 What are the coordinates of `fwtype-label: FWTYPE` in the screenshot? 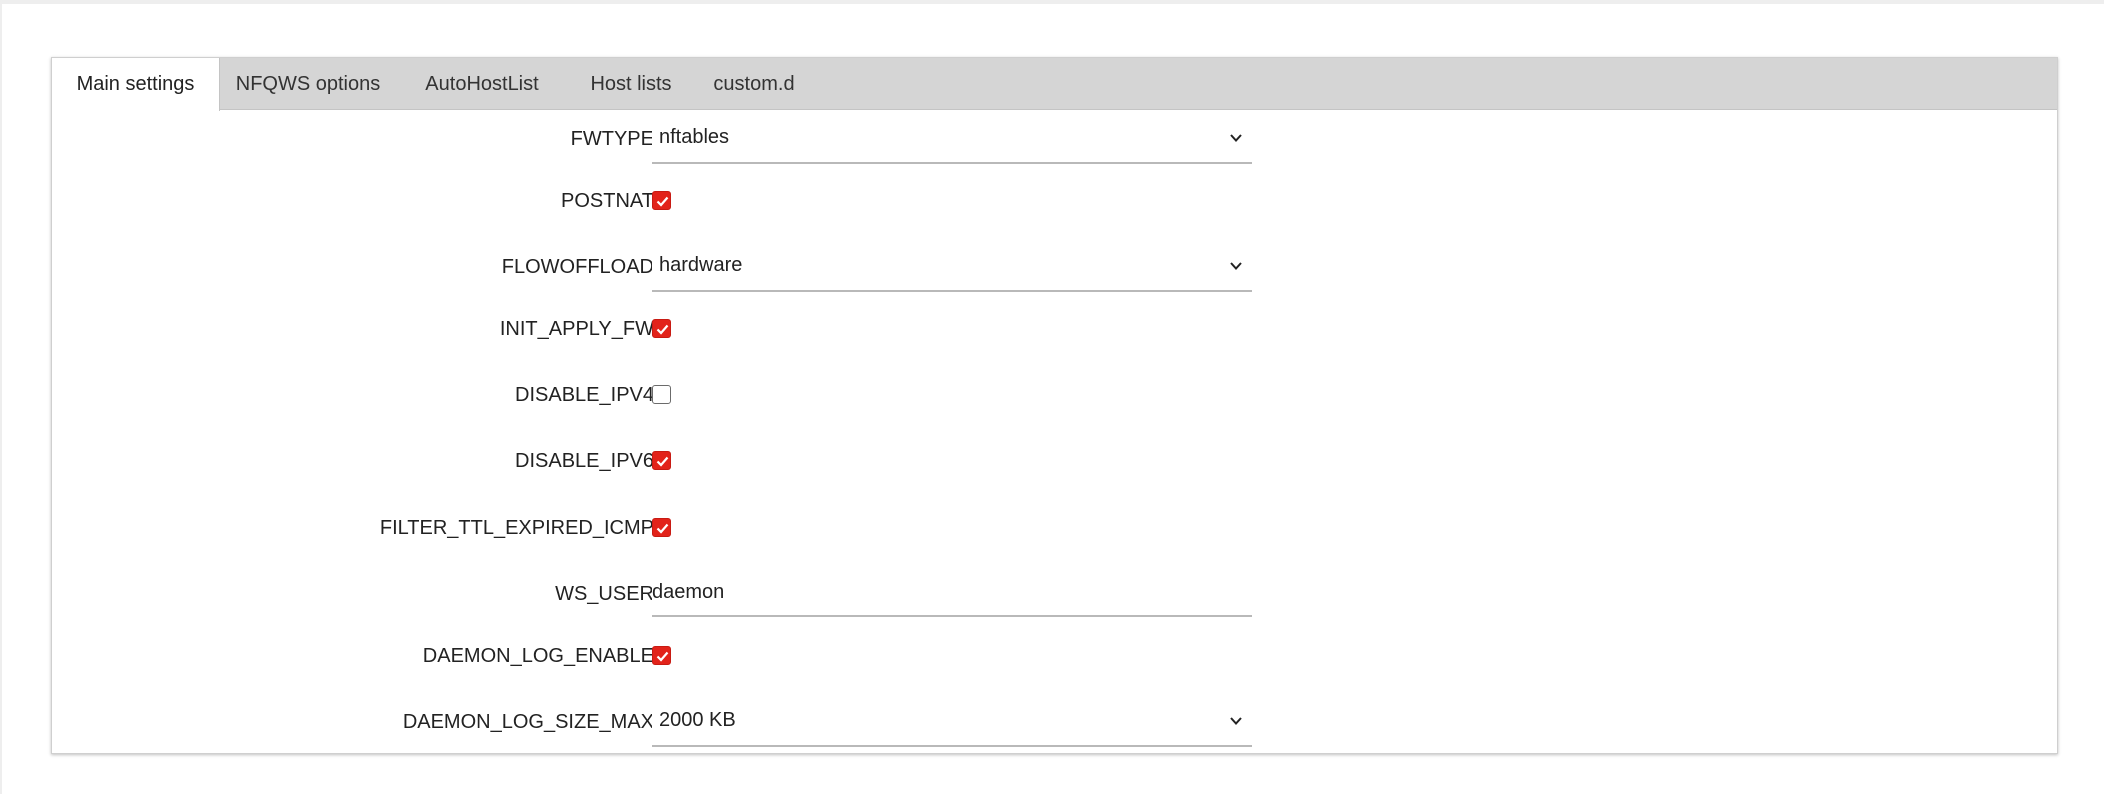 It's located at (612, 139).